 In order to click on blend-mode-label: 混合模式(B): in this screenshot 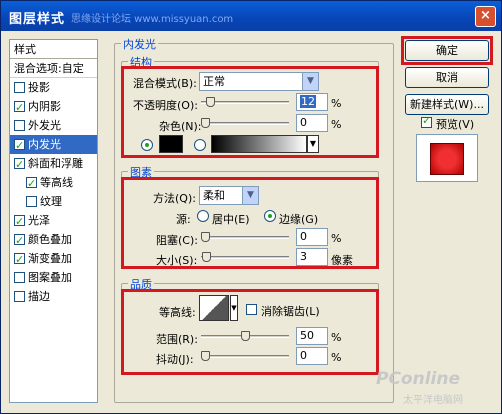, I will do `click(165, 83)`.